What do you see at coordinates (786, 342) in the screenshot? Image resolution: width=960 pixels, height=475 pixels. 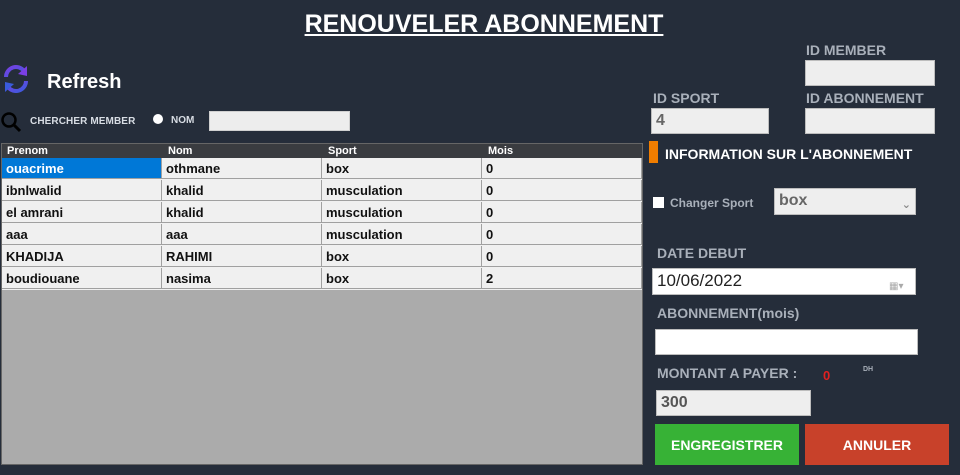 I see `abonnement-input` at bounding box center [786, 342].